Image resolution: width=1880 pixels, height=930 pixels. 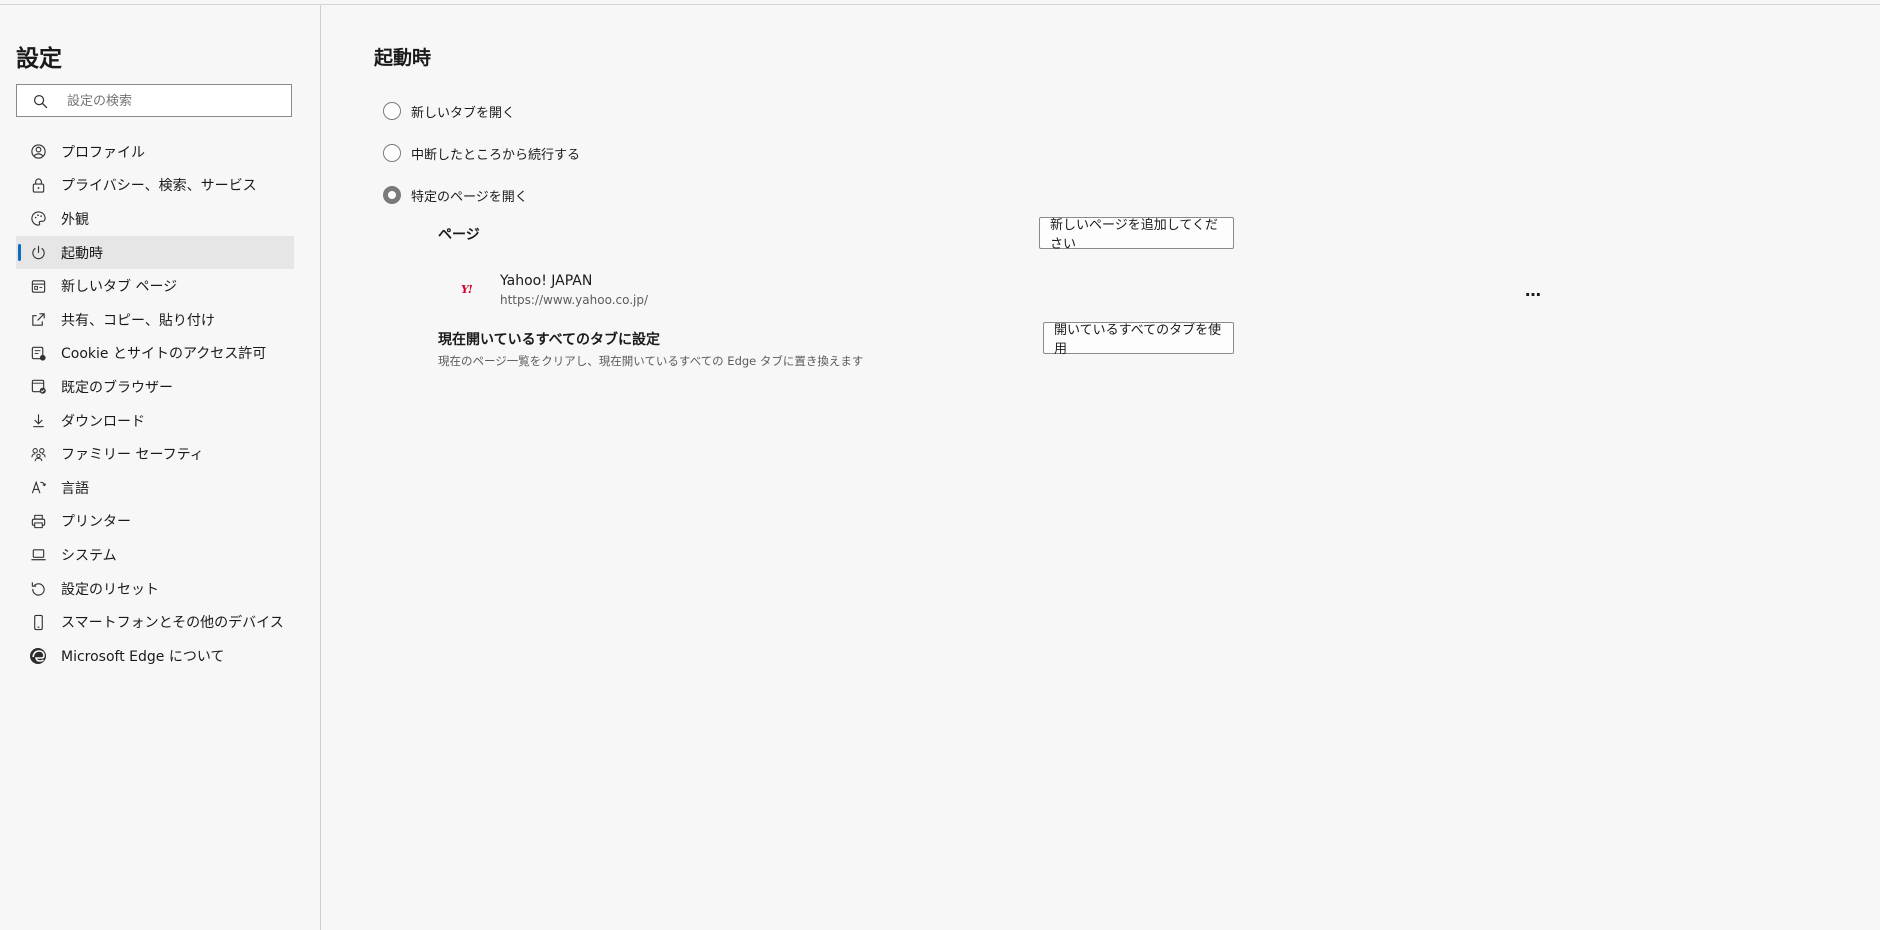 What do you see at coordinates (117, 387) in the screenshot?
I see `sidebar-item-label: 既定のブラウザー` at bounding box center [117, 387].